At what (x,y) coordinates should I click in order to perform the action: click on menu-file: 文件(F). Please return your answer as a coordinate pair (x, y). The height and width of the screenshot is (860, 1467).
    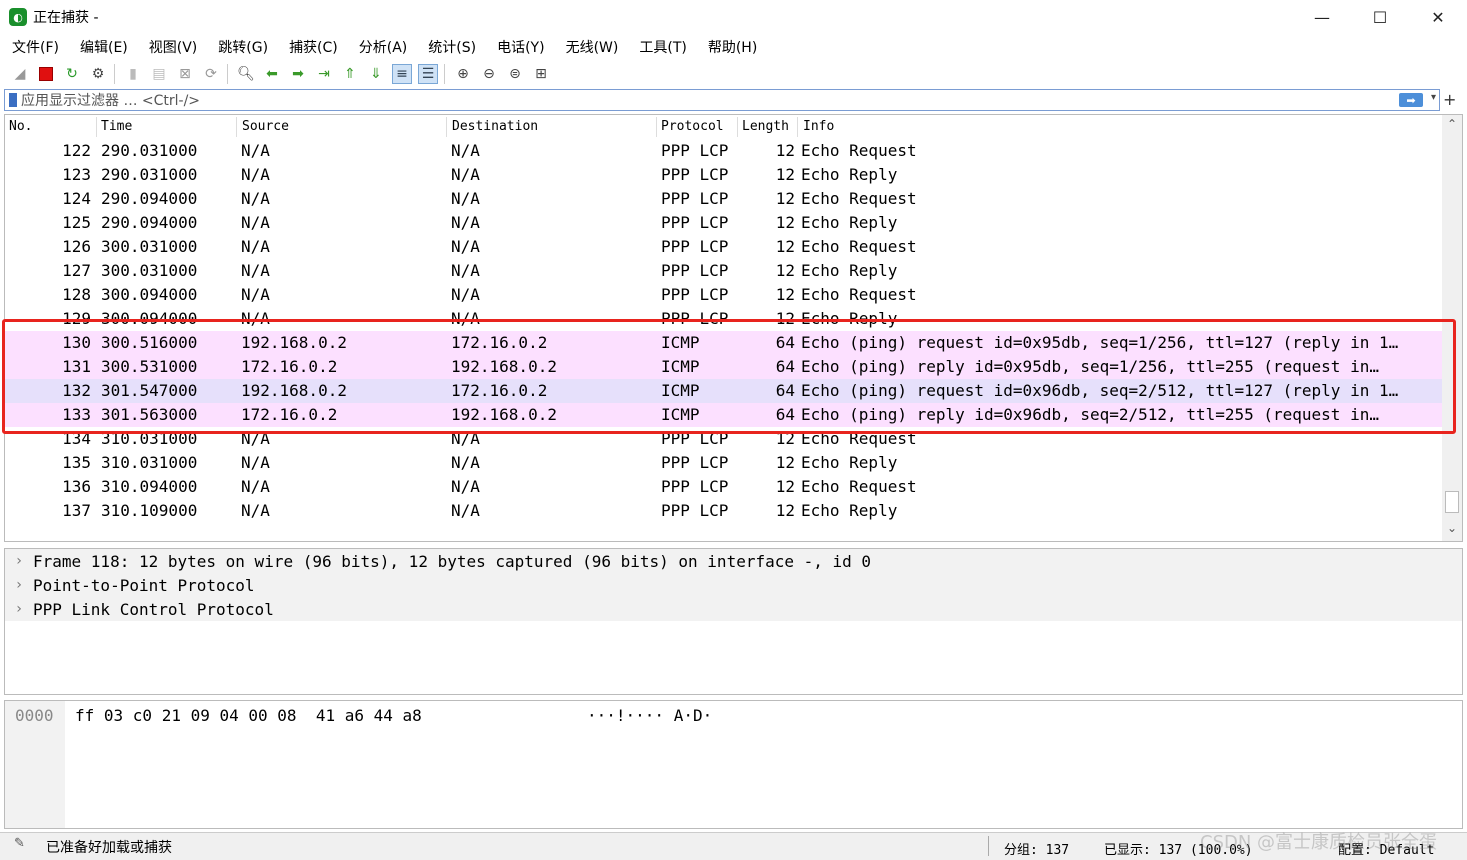
    Looking at the image, I should click on (35, 47).